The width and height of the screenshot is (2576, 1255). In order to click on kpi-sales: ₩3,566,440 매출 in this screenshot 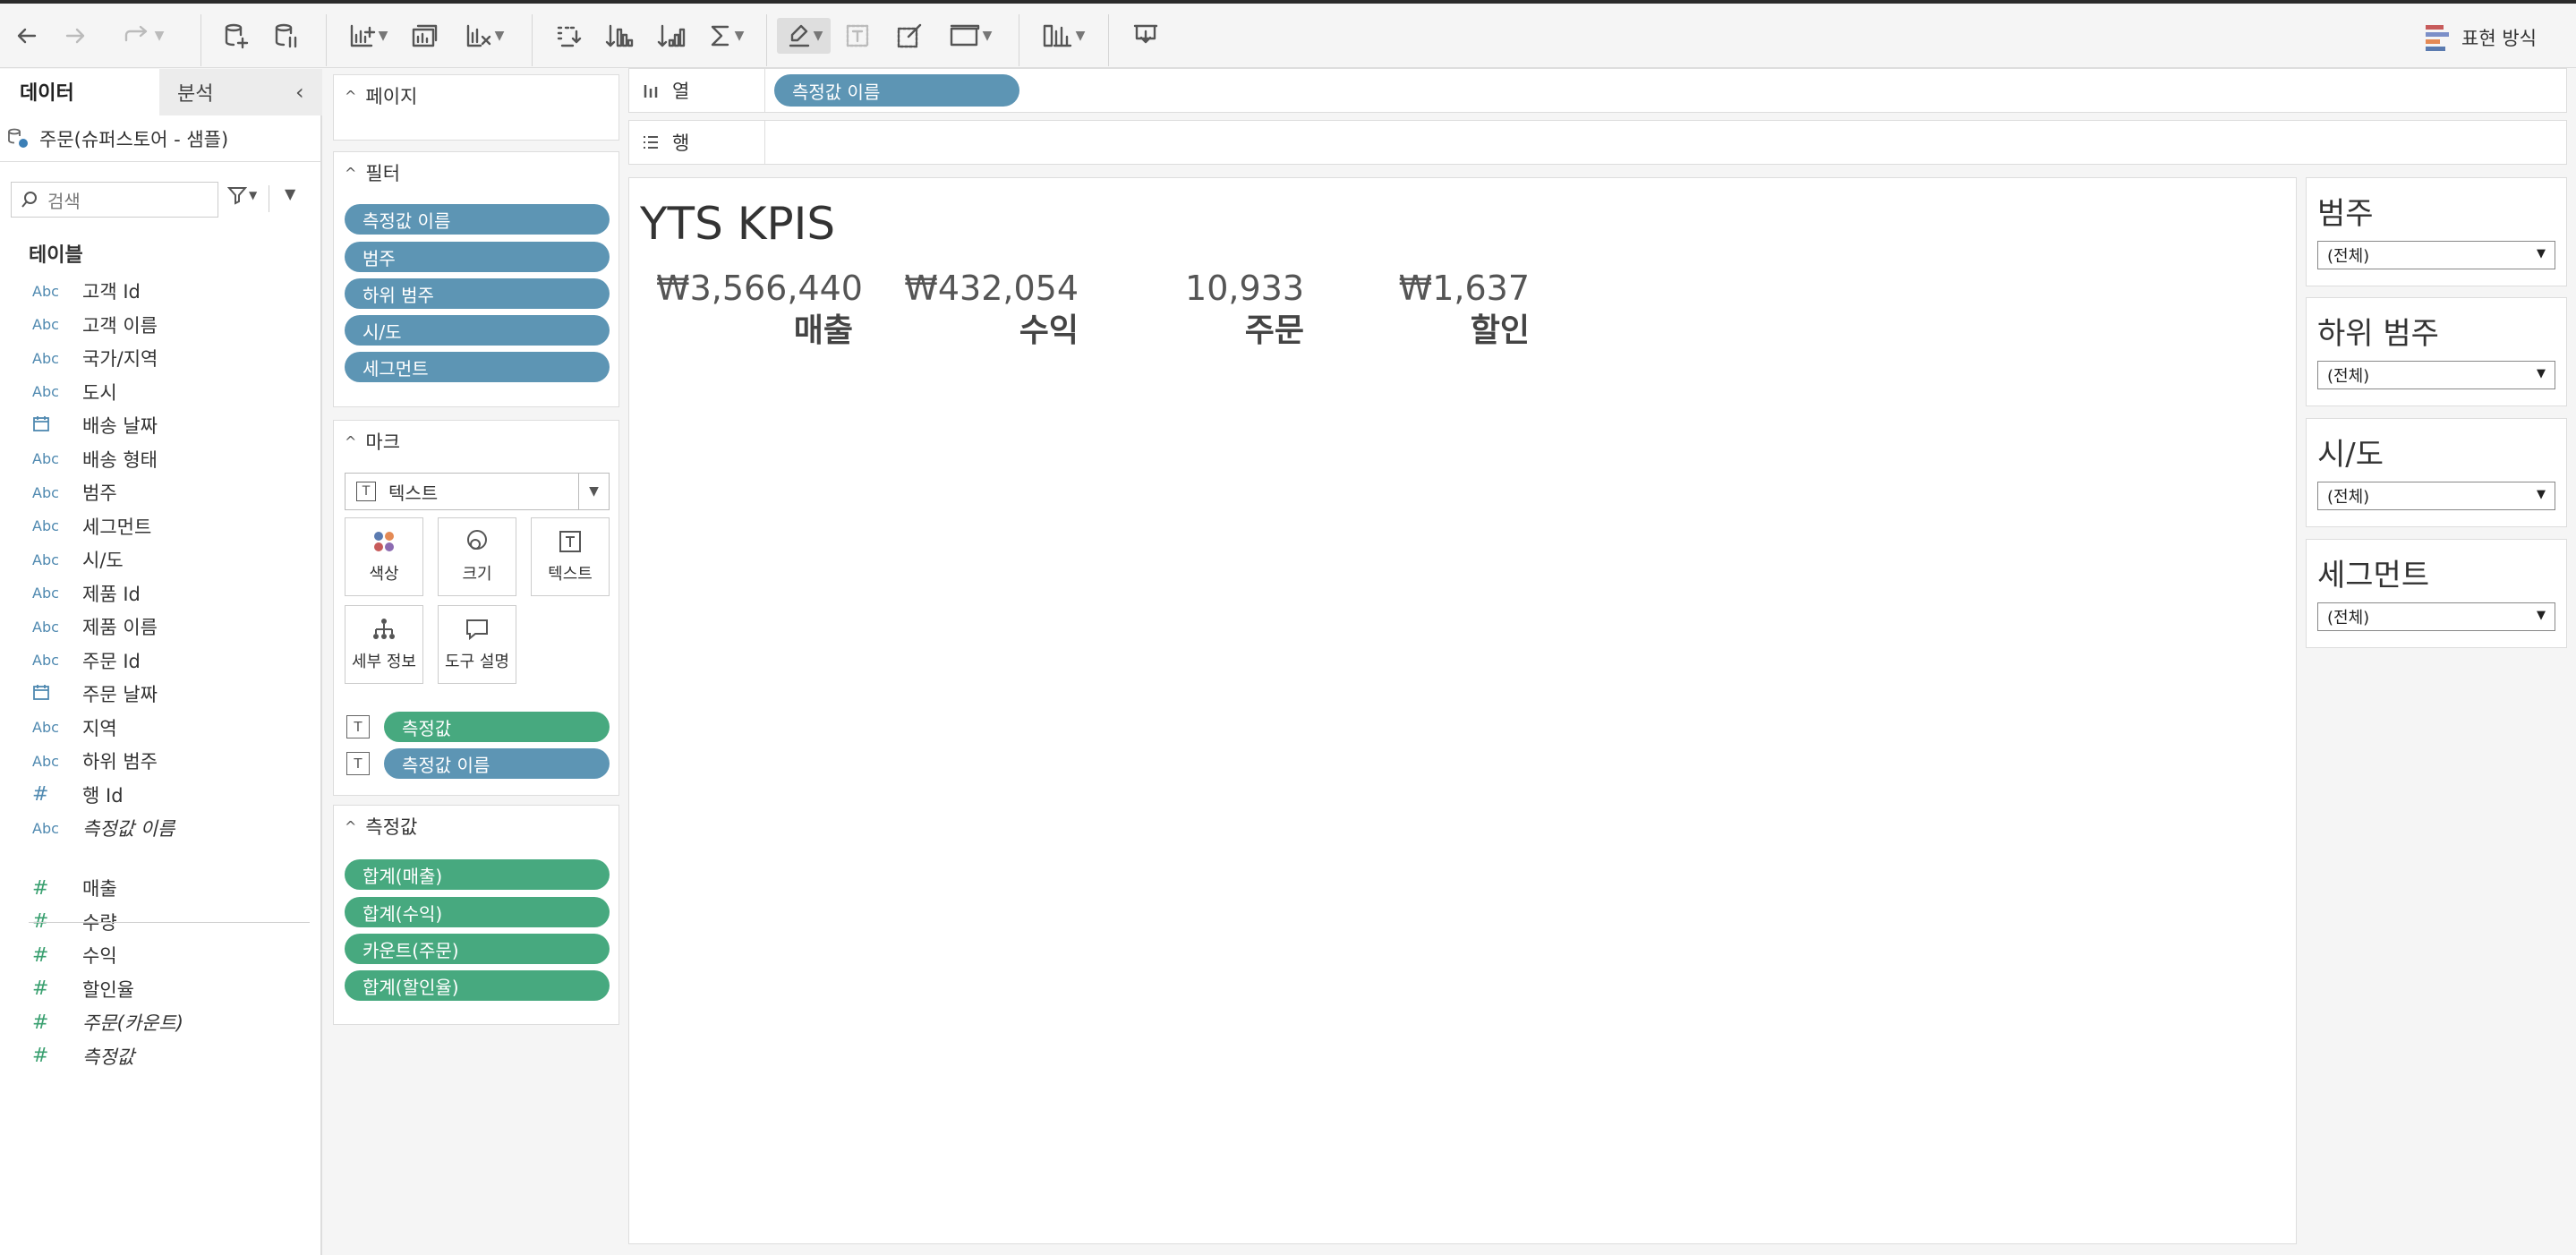, I will do `click(759, 311)`.